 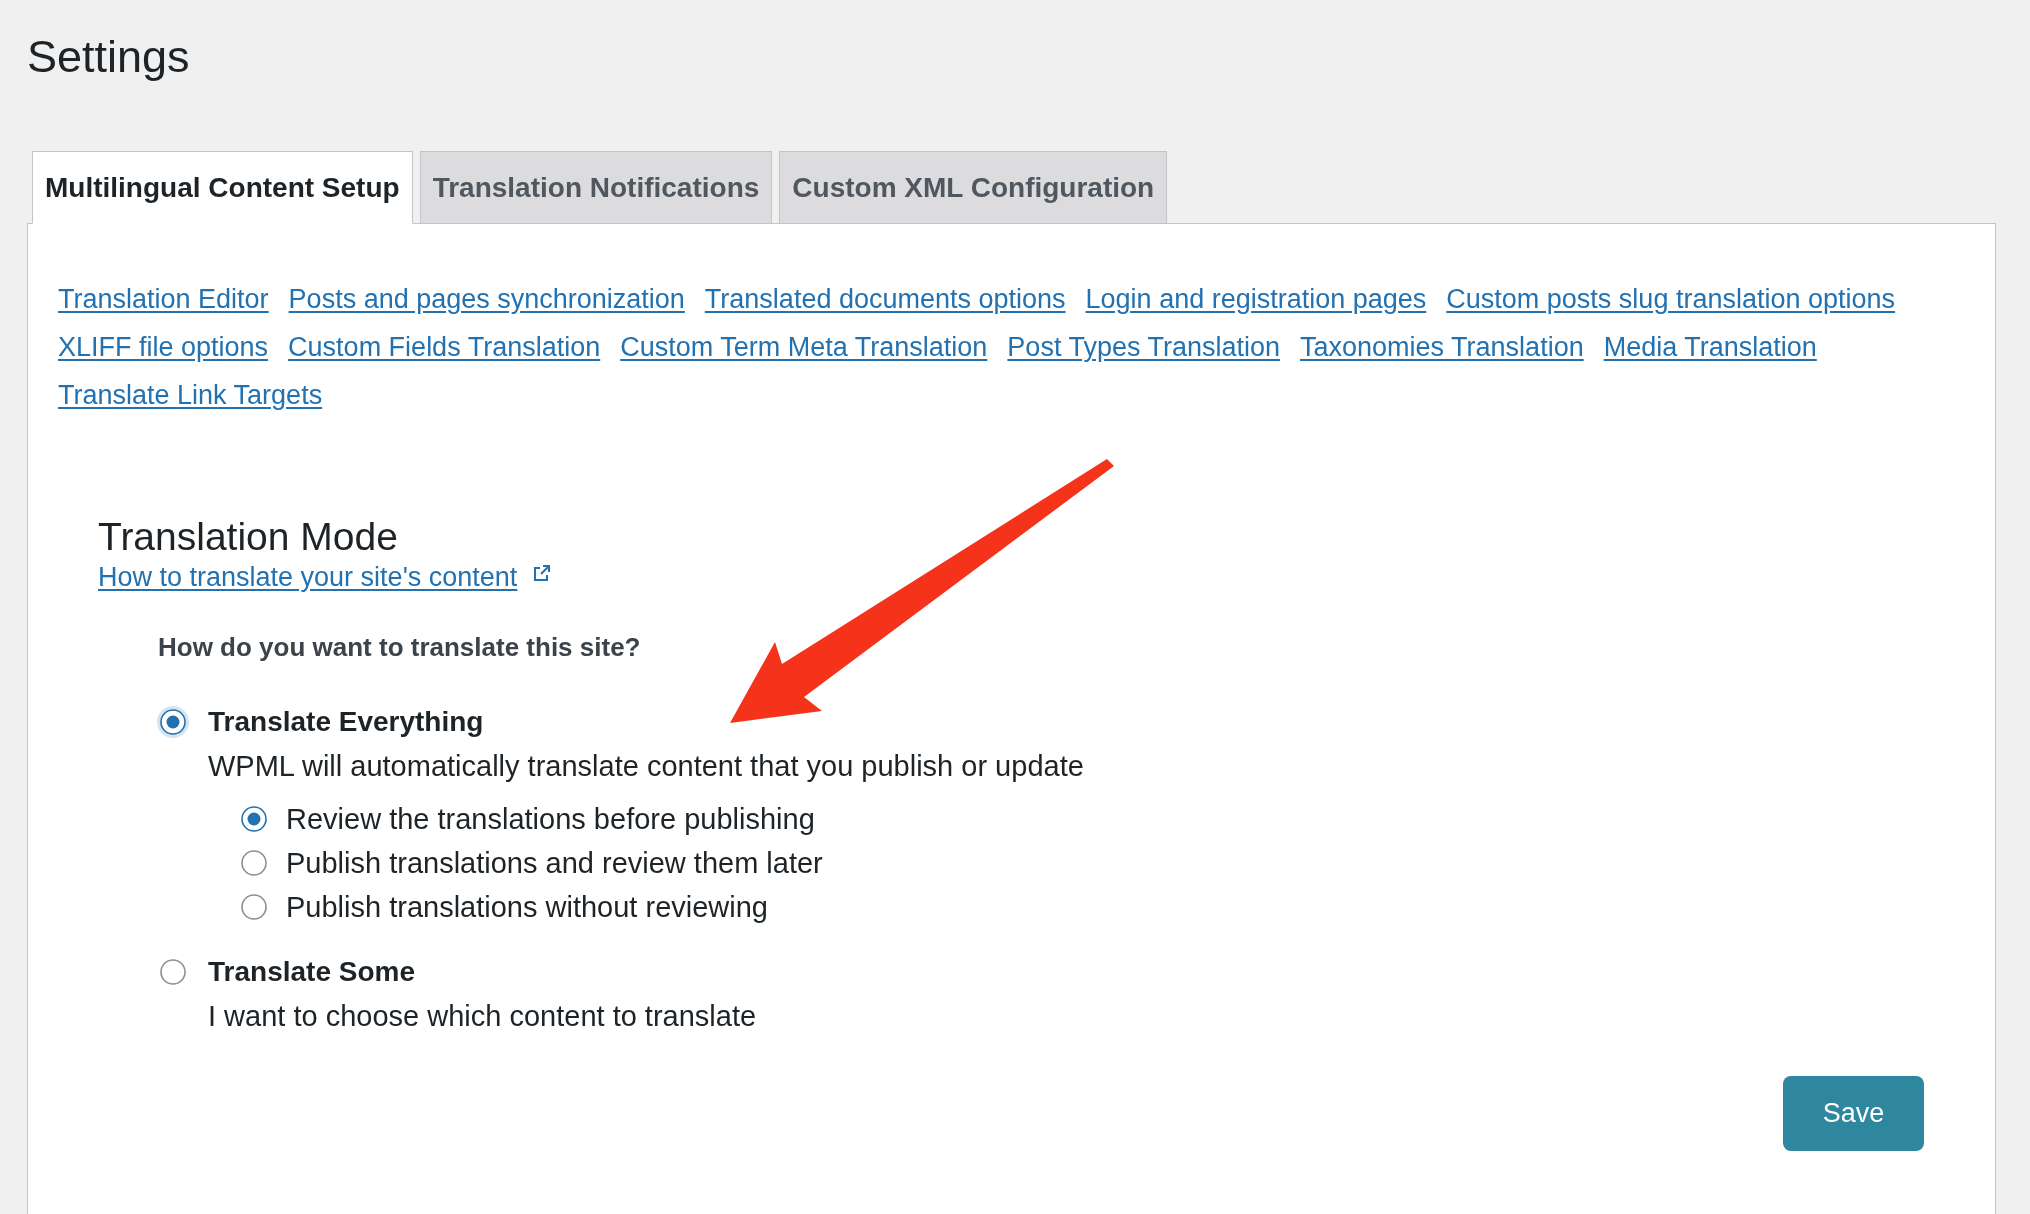 I want to click on section-link: Post Types Translation, so click(x=1143, y=347).